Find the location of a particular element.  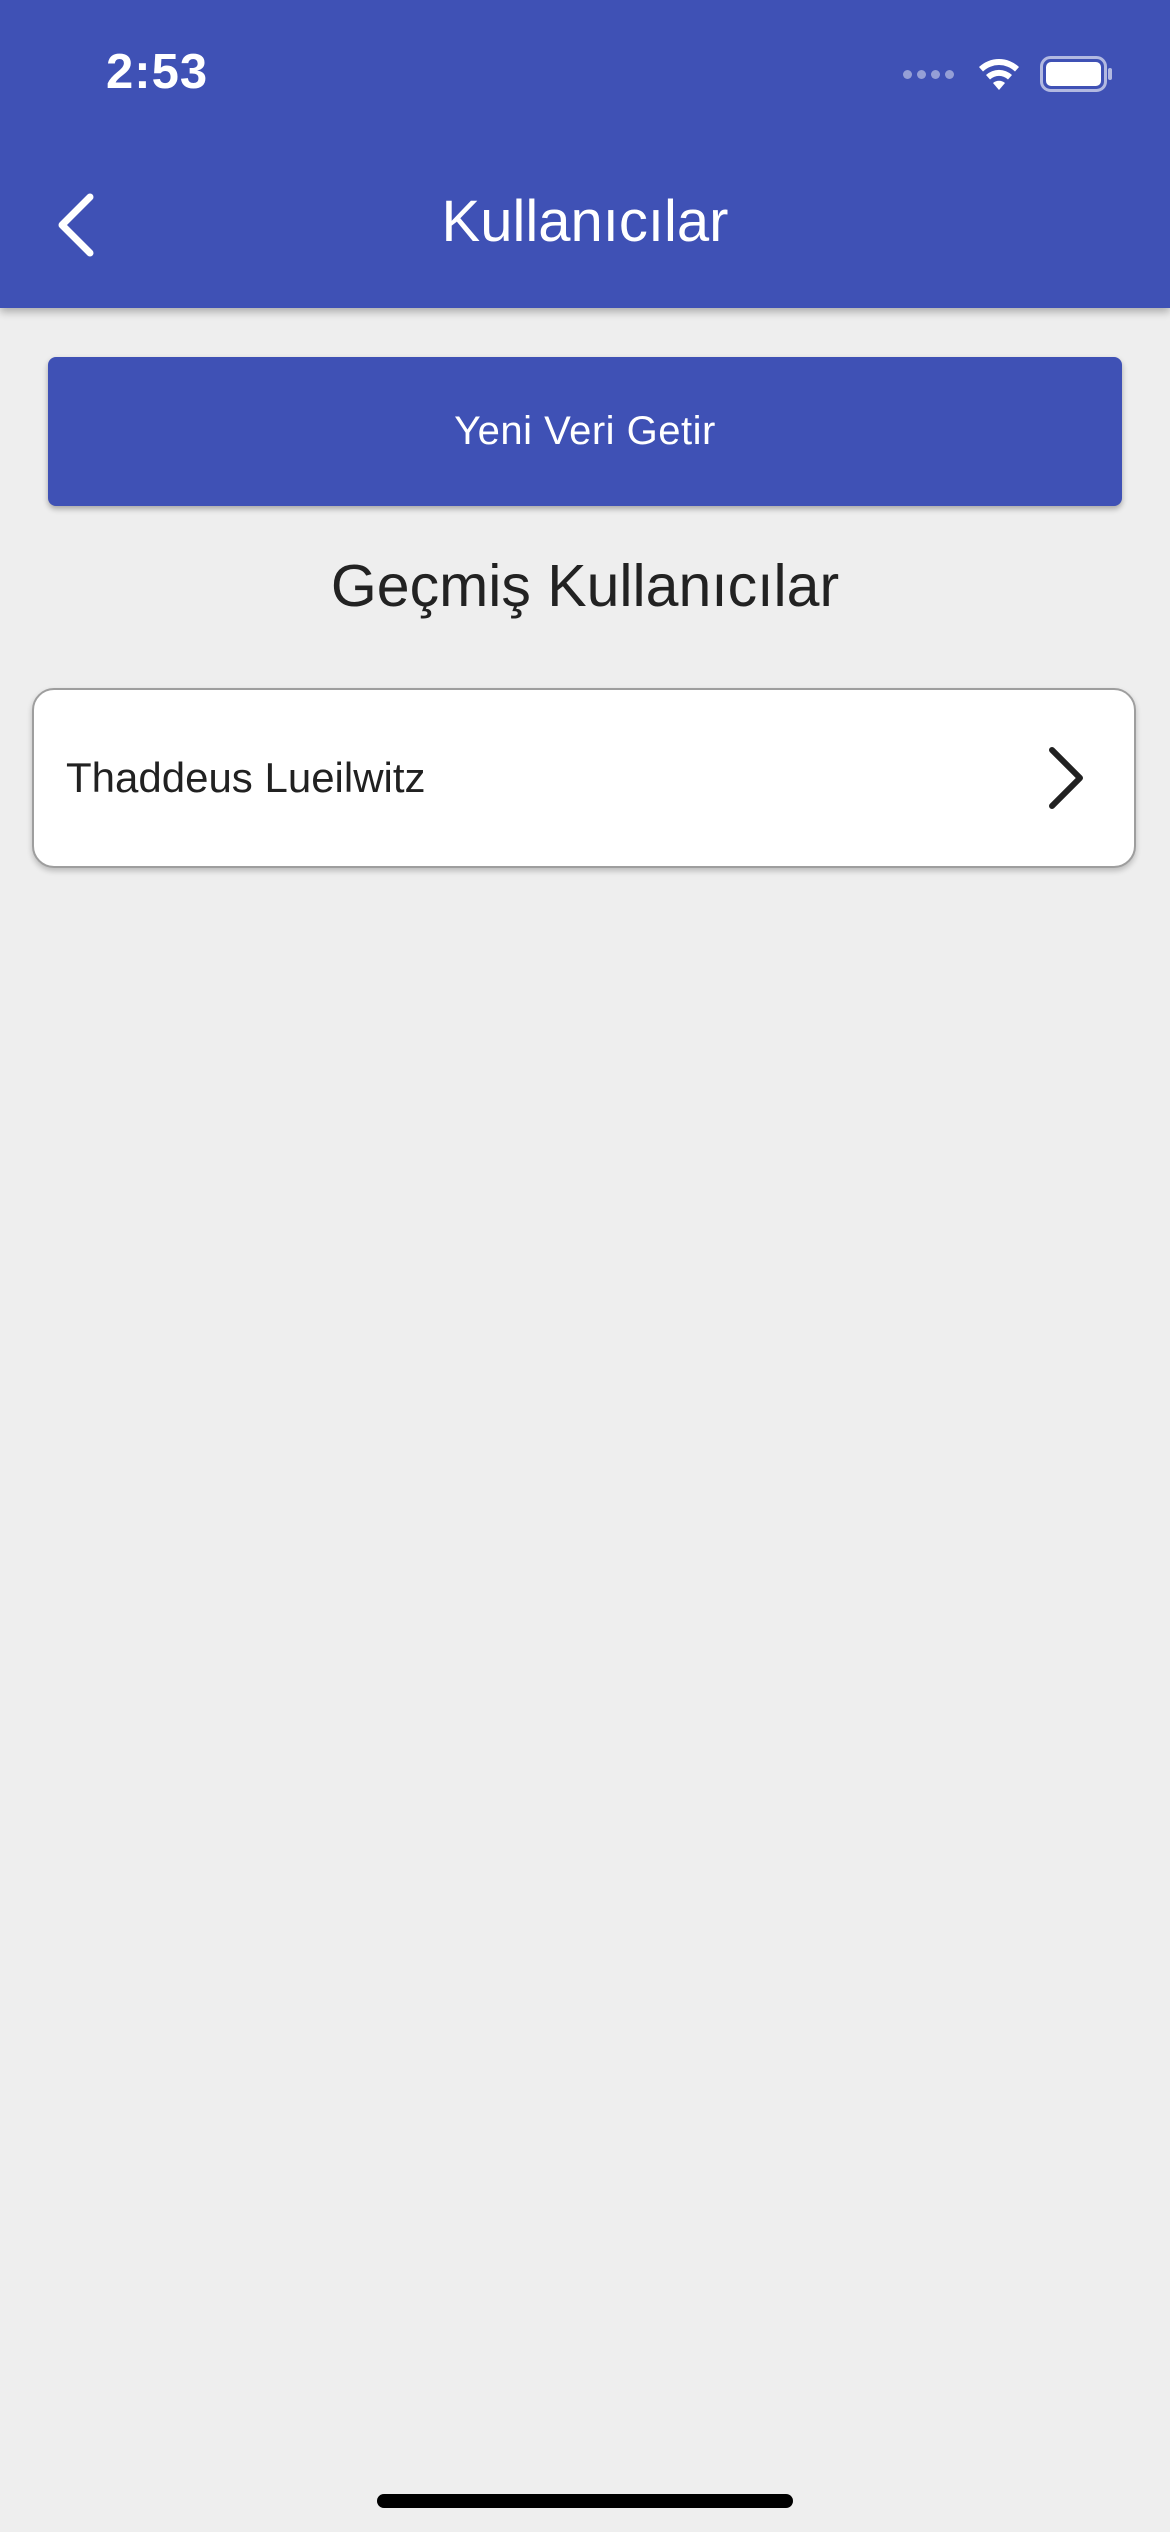

app-bar: 2:53 Kullanıcılar is located at coordinates (585, 154).